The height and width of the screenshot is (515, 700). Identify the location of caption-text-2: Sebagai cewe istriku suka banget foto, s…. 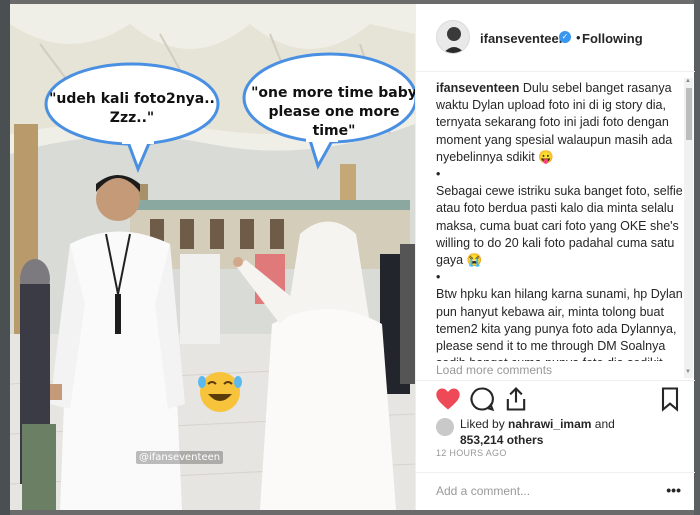
(559, 226).